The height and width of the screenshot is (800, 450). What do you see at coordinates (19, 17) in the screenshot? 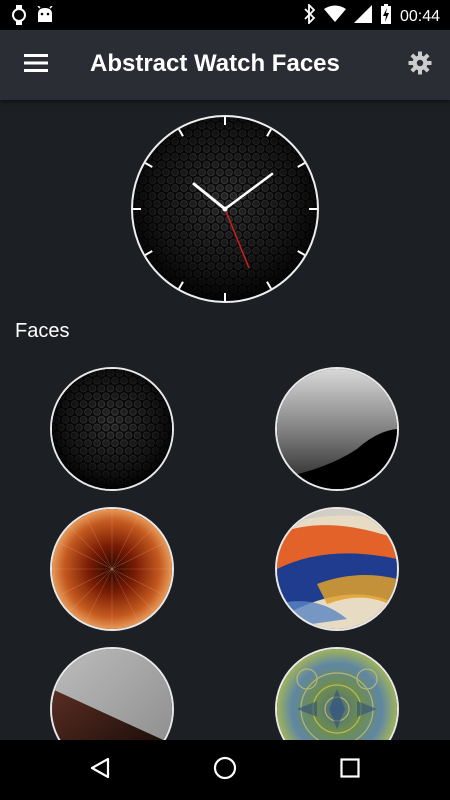
I see `watch-icon` at bounding box center [19, 17].